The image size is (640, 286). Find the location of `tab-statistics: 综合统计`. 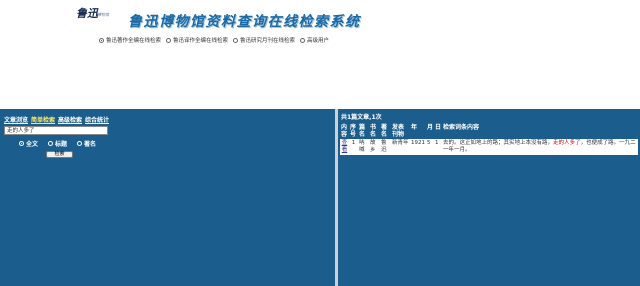

tab-statistics: 综合统计 is located at coordinates (97, 119).